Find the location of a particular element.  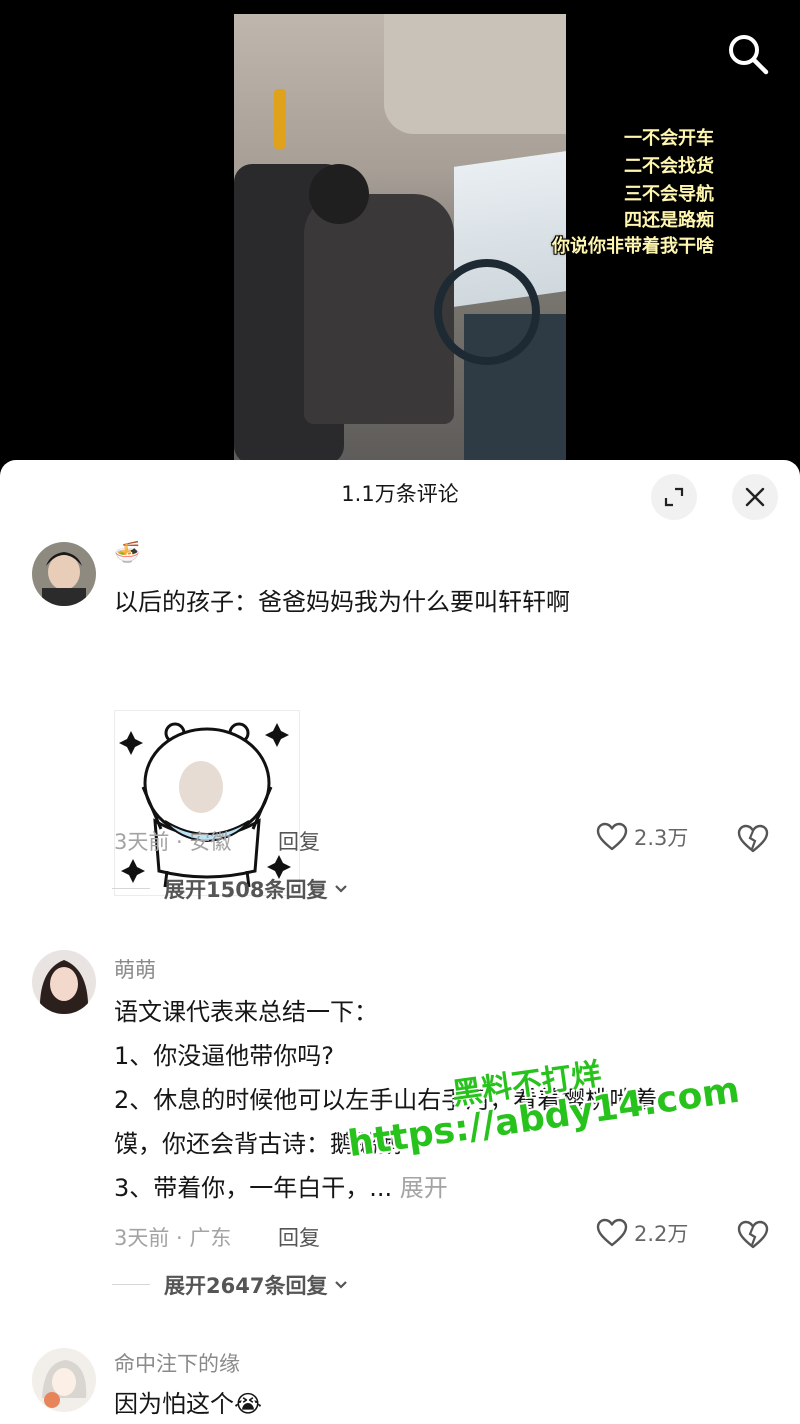

expand-icon is located at coordinates (674, 497).